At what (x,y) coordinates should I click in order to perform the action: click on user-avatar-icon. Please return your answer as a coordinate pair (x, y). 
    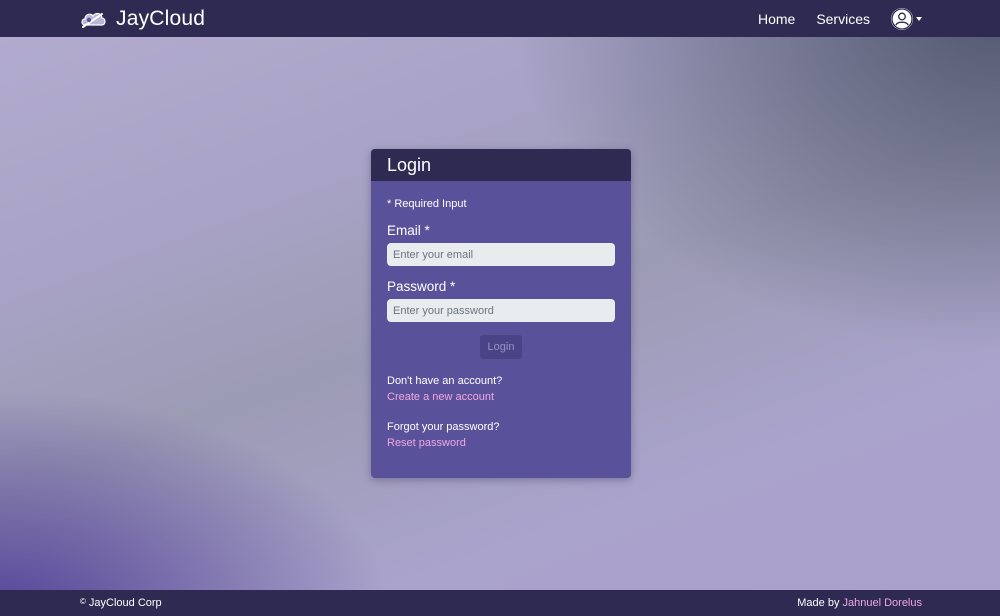
    Looking at the image, I should click on (902, 18).